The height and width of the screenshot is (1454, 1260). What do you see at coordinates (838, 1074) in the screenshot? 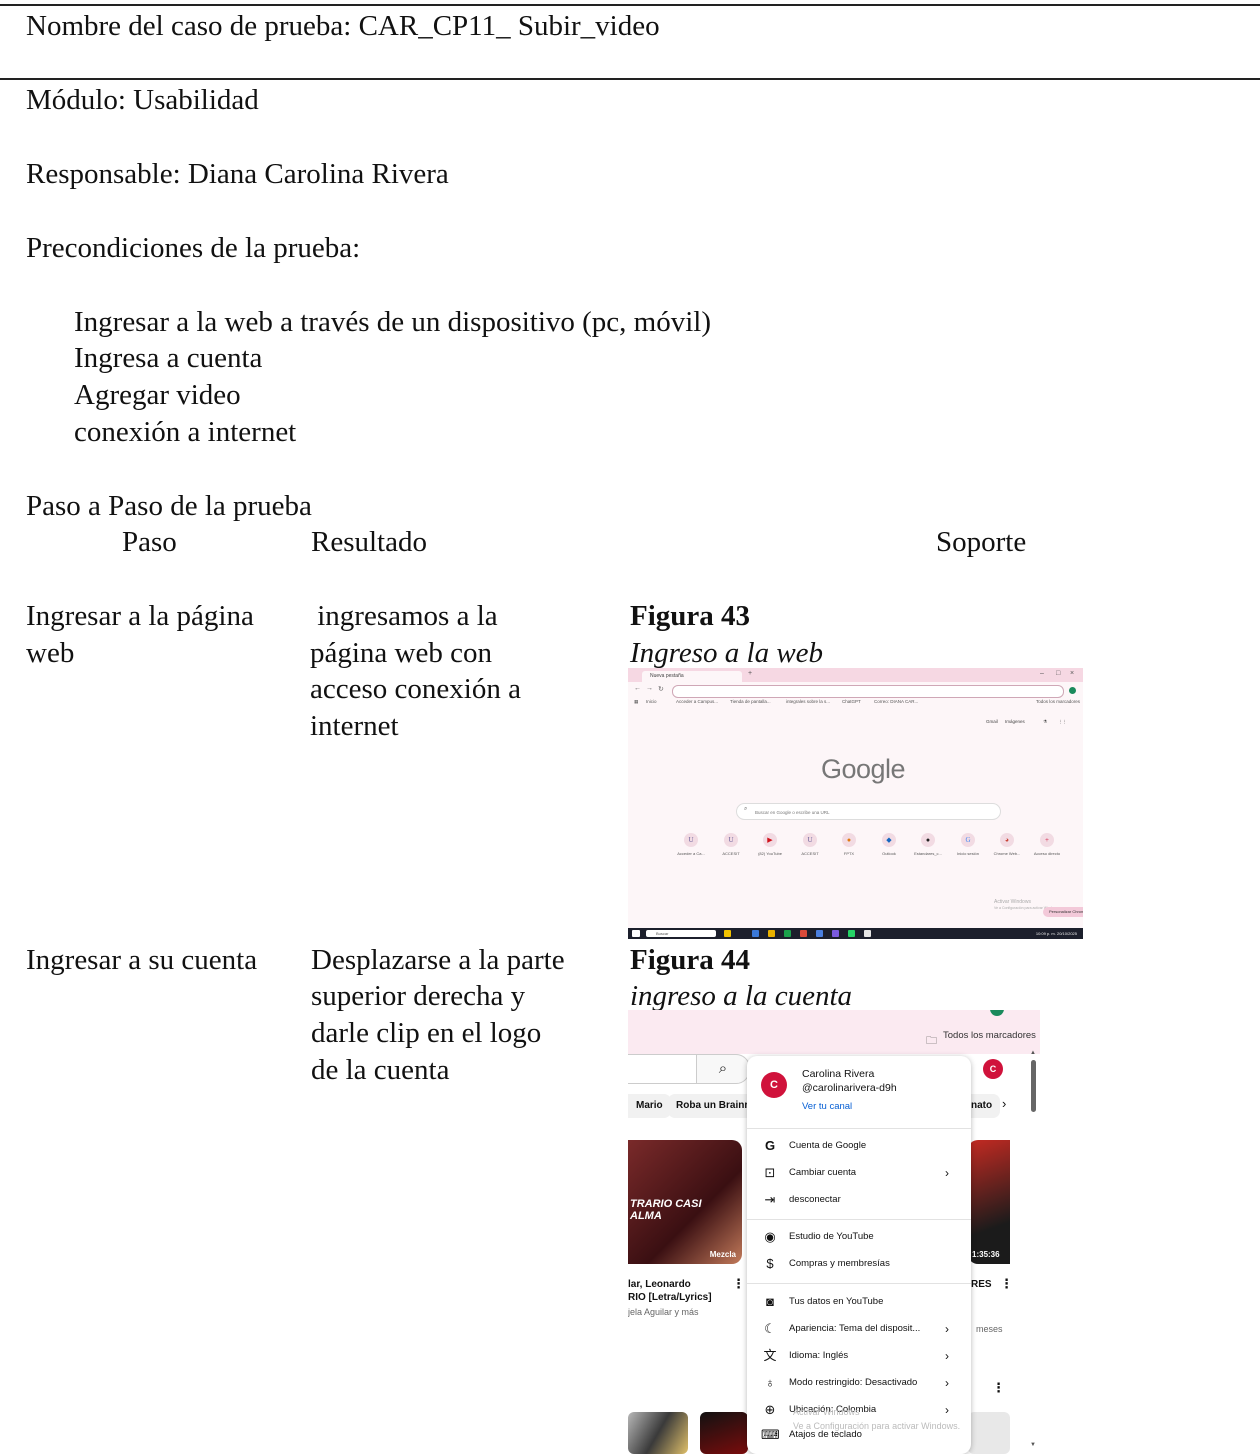
I see `account-name: Carolina Rivera` at bounding box center [838, 1074].